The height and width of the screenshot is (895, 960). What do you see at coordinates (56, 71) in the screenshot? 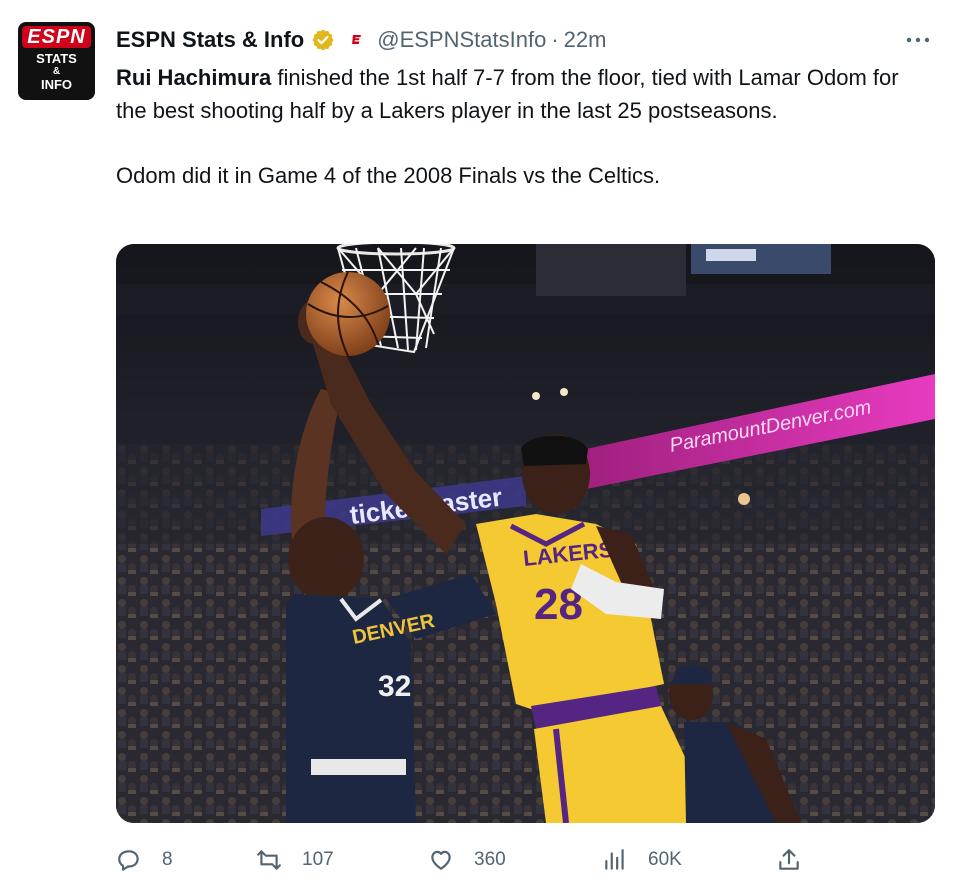
I see `avatar-line-amp: &` at bounding box center [56, 71].